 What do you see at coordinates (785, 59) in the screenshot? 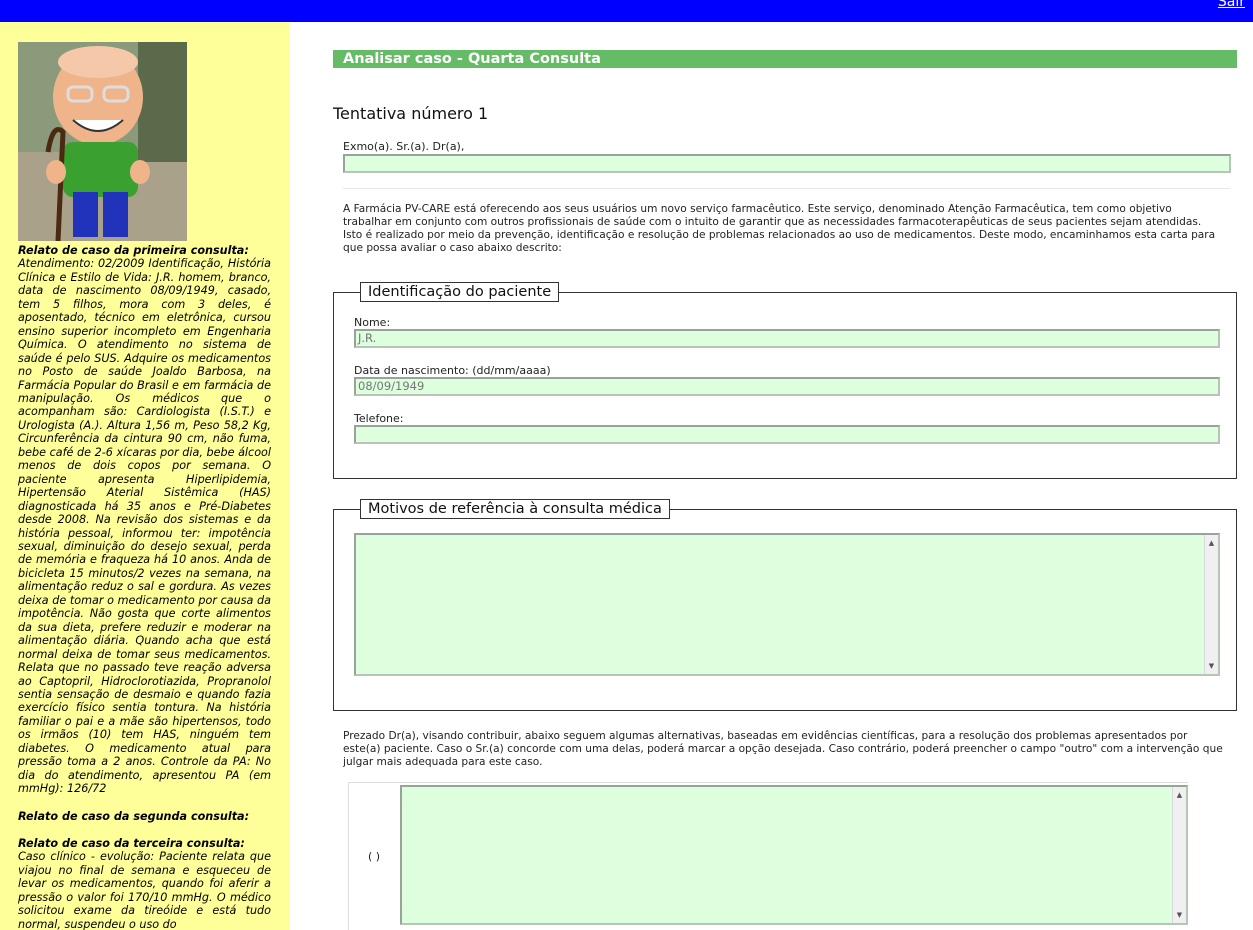
I see `page-title: Analisar caso - Quarta Consulta` at bounding box center [785, 59].